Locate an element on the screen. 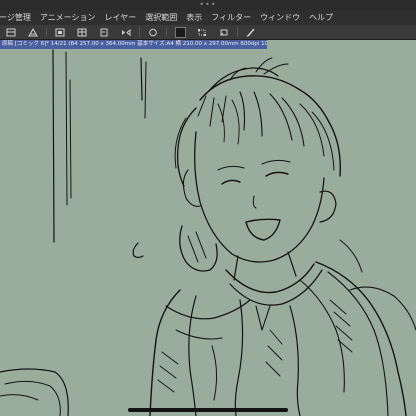  menu-layer: レイヤー is located at coordinates (120, 17).